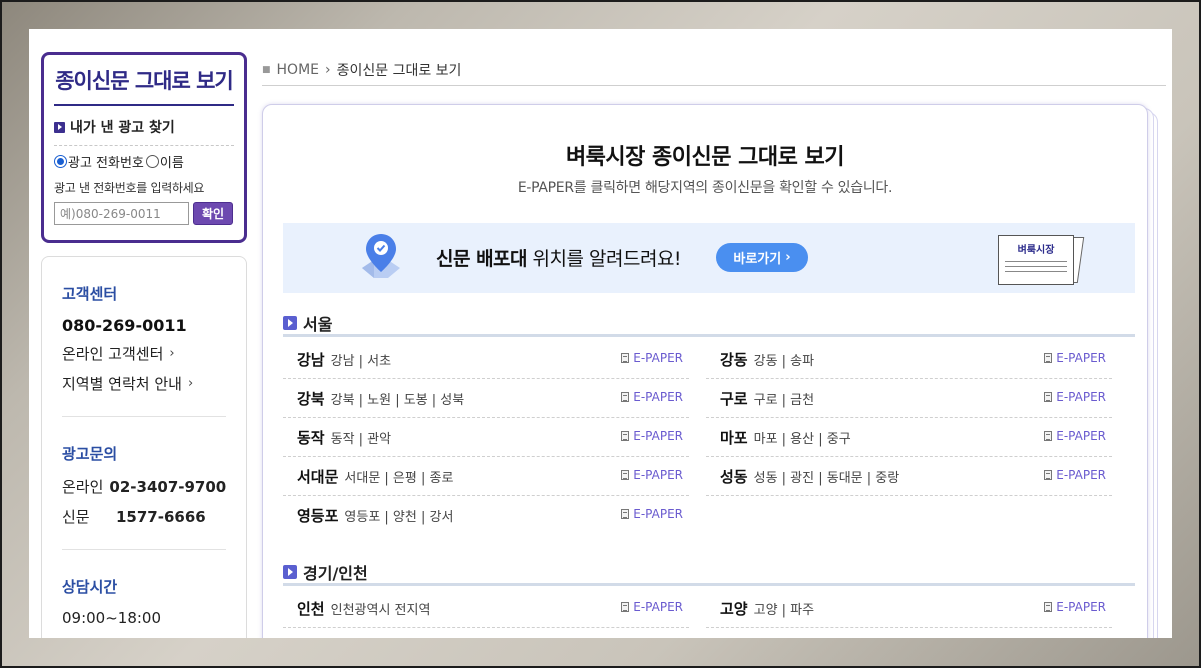 Image resolution: width=1201 pixels, height=668 pixels. Describe the element at coordinates (486, 398) in the screenshot. I see `epaper-row: 강북 강북 | 노원 | 도봉 | 성북 E-PAPER` at that location.